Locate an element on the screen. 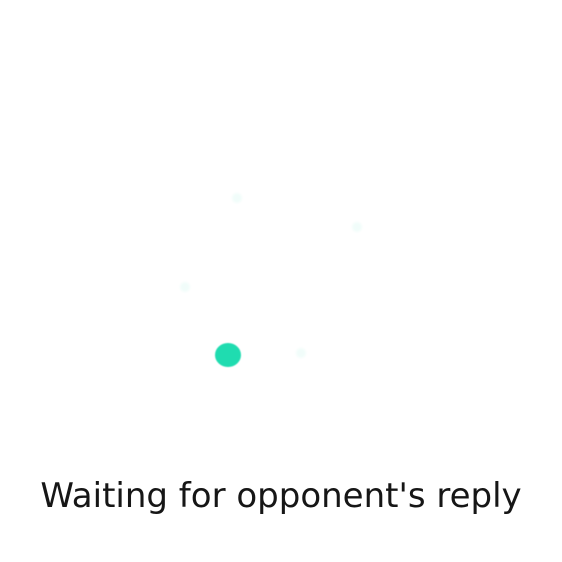 Image resolution: width=562 pixels, height=562 pixels. waiting-status-text: Waiting for opponent's reply is located at coordinates (281, 496).